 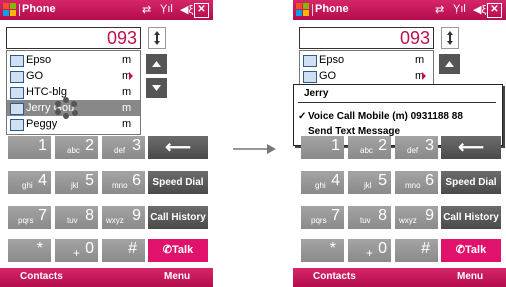 I want to click on list-item-selected: Jerry Gou m, so click(x=73, y=108).